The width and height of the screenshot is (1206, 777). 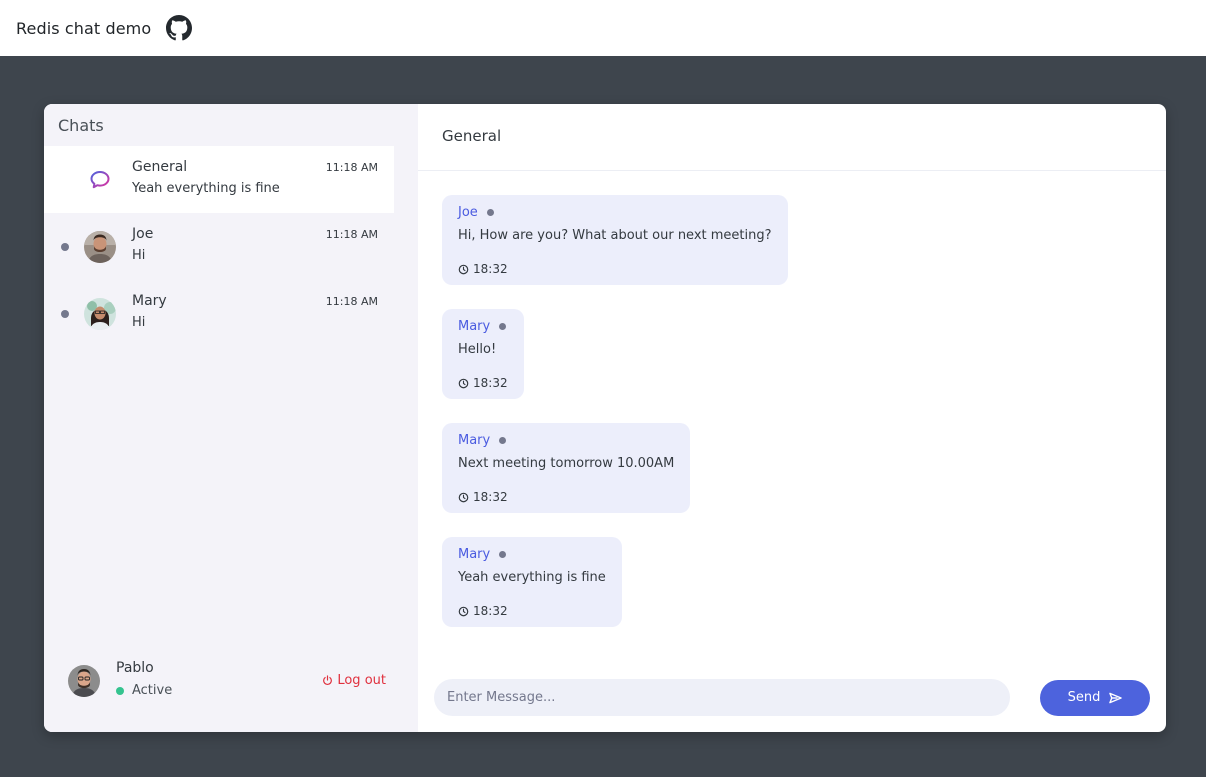 What do you see at coordinates (160, 167) in the screenshot?
I see `chat-item-name: General` at bounding box center [160, 167].